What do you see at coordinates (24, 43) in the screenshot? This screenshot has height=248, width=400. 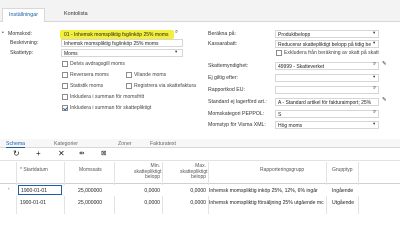 I see `beskrivning-label: Beskrivning:` at bounding box center [24, 43].